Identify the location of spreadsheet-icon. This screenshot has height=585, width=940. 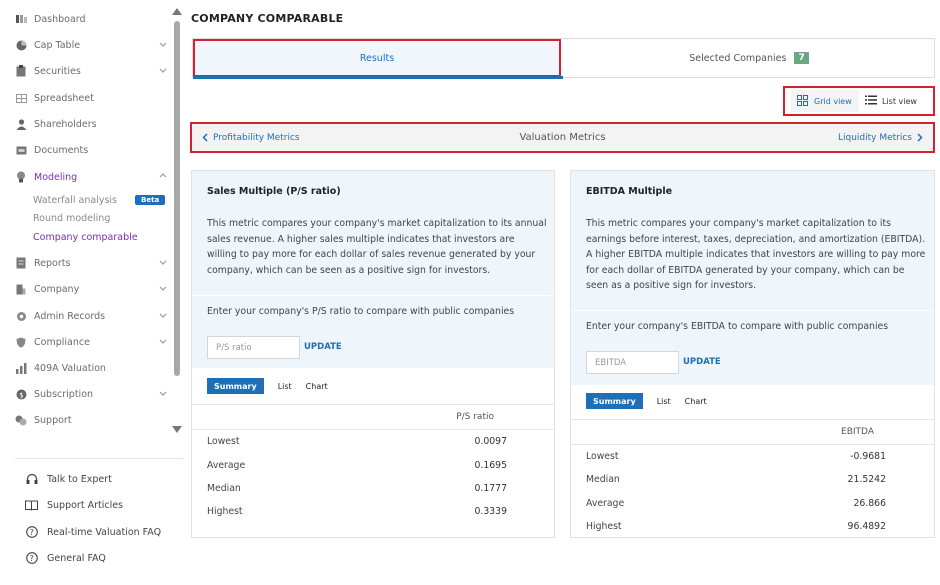
(21, 98).